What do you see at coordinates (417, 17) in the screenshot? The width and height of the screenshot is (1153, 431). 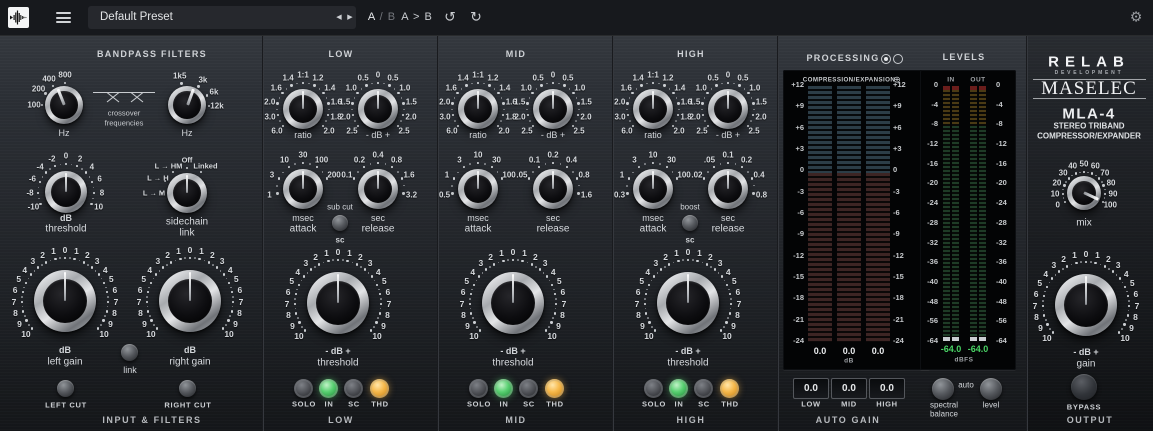 I see `a-to-b-copy-button: A > B` at bounding box center [417, 17].